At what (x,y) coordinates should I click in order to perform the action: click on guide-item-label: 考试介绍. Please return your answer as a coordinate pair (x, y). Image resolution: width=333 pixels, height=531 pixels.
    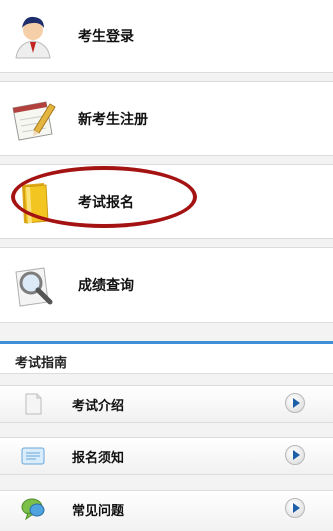
    Looking at the image, I should click on (98, 406).